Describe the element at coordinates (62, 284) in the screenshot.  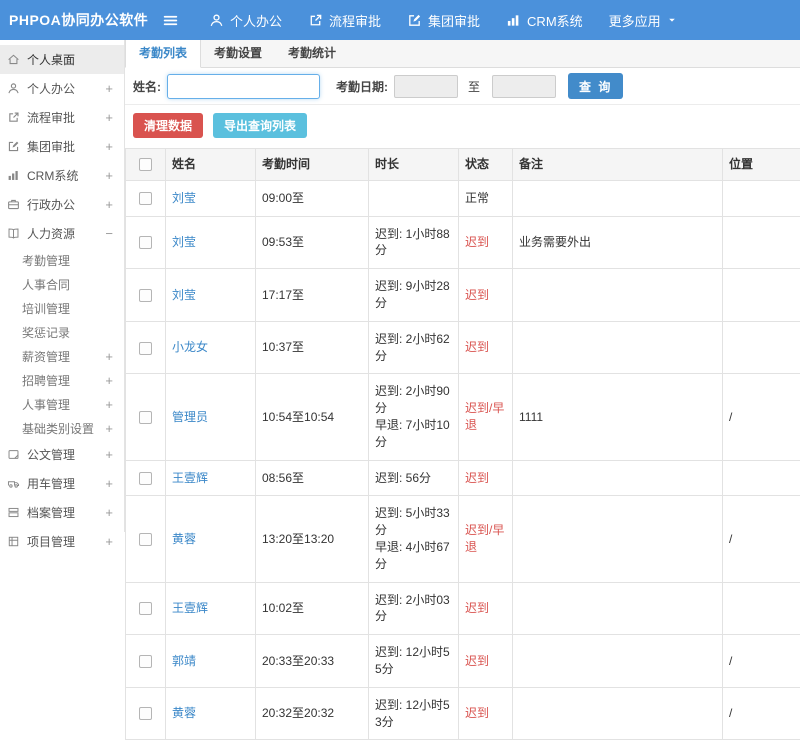
I see `sidebar-subitem-personnel-contract: 人事合同` at that location.